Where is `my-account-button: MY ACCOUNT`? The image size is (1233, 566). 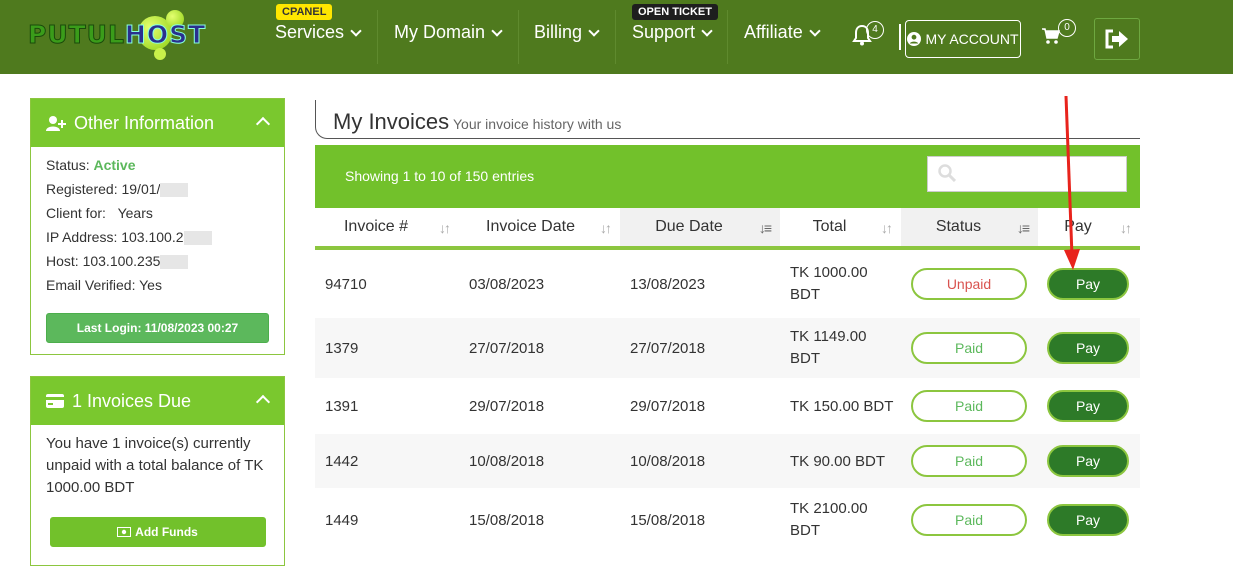 my-account-button: MY ACCOUNT is located at coordinates (963, 39).